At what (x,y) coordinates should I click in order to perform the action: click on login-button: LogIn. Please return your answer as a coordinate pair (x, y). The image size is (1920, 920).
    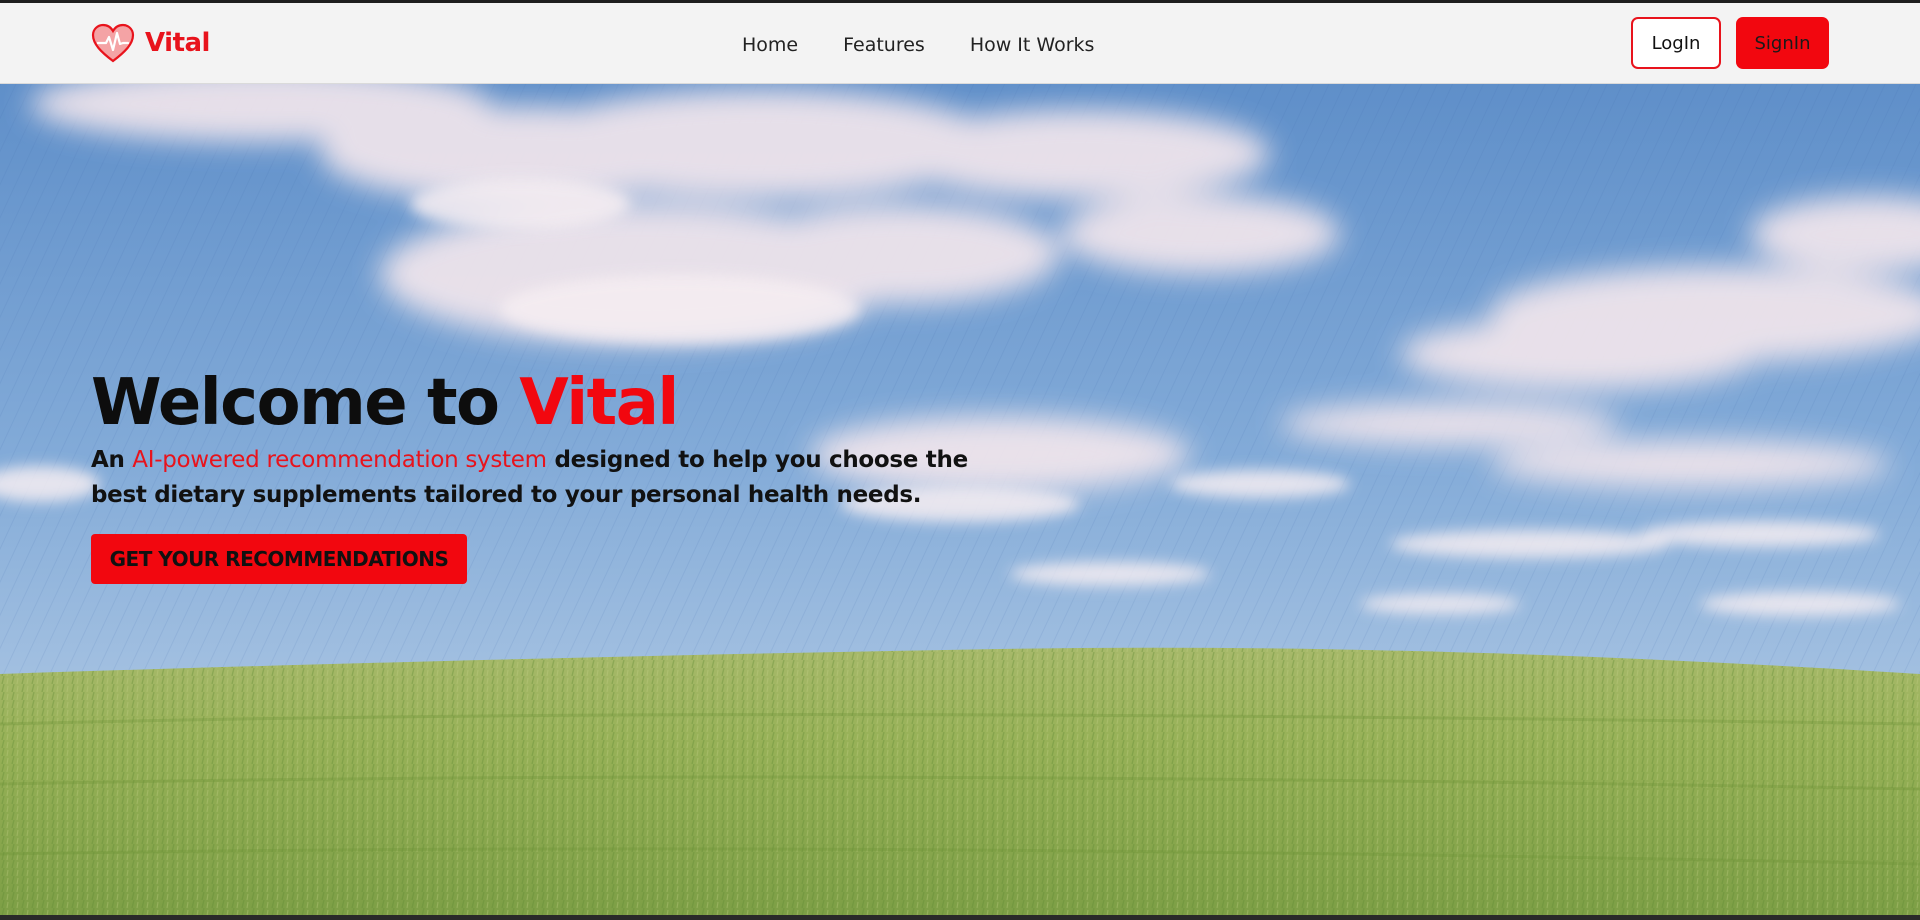
    Looking at the image, I should click on (1676, 43).